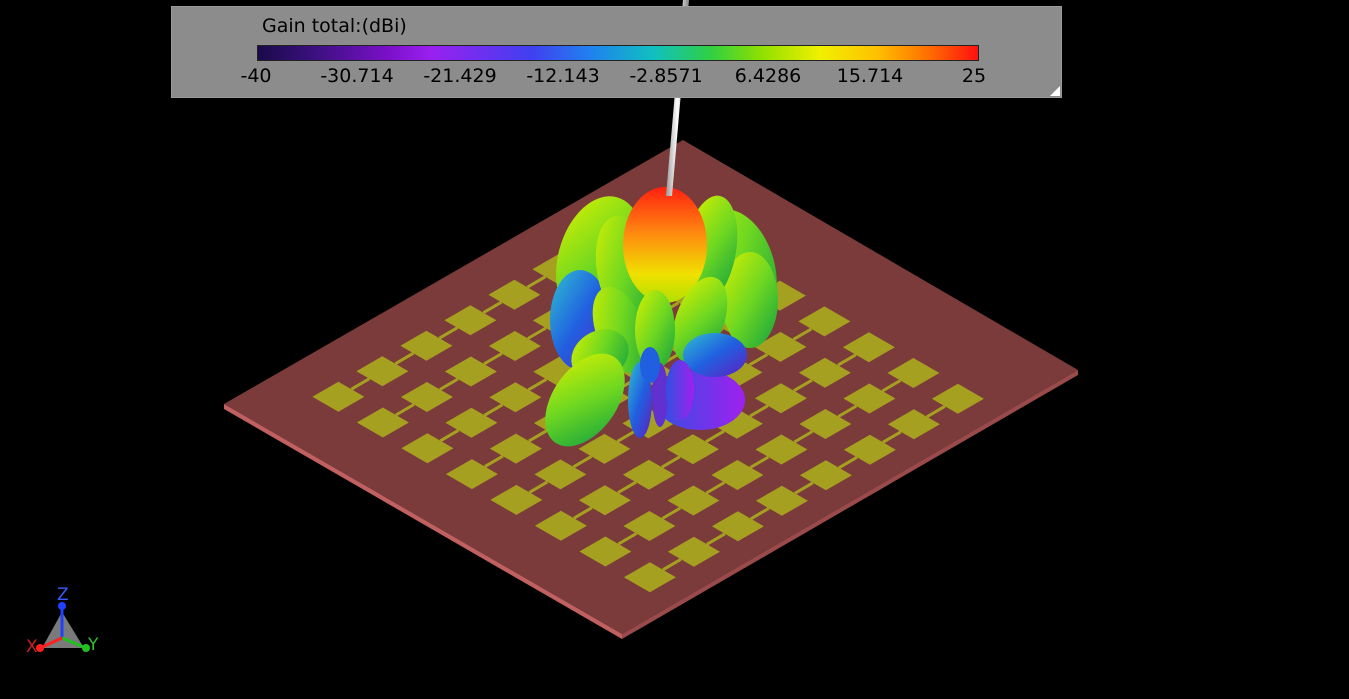 The image size is (1349, 699). What do you see at coordinates (334, 26) in the screenshot?
I see `legend-title: Gain total:(dBi)` at bounding box center [334, 26].